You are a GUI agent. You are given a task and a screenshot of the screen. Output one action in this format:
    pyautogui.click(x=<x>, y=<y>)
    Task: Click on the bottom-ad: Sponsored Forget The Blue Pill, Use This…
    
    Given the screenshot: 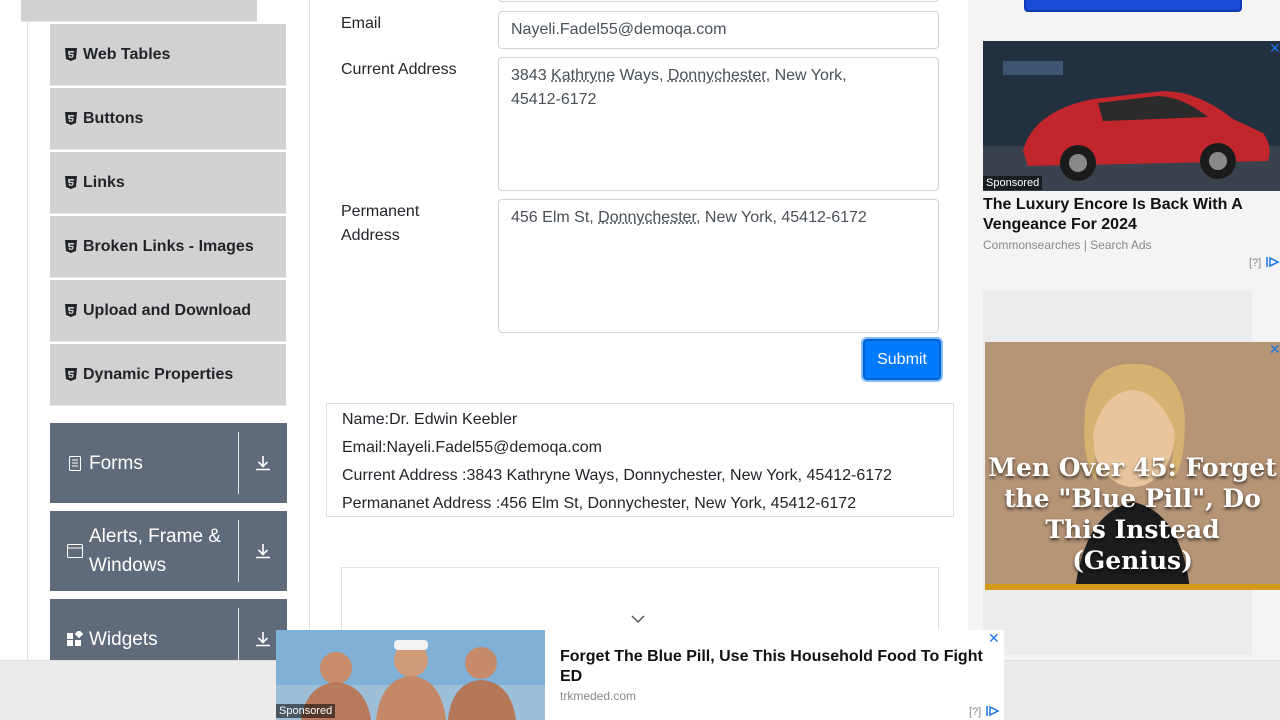 What is the action you would take?
    pyautogui.click(x=640, y=675)
    